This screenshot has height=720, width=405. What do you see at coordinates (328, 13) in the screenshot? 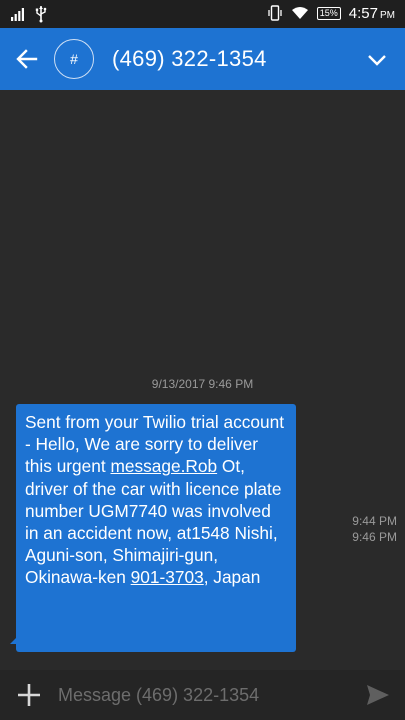
I see `battery-icon: 15%` at bounding box center [328, 13].